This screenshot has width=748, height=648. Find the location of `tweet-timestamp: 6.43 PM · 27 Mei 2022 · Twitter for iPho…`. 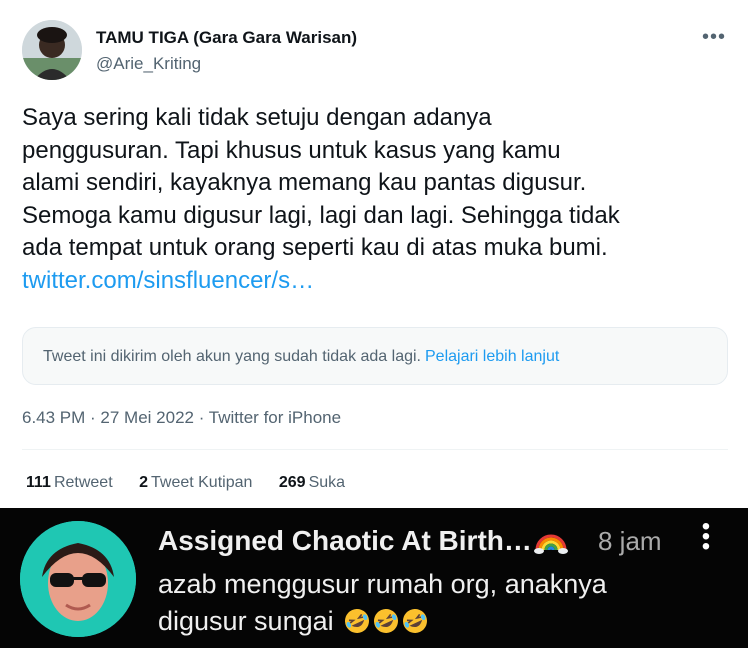

tweet-timestamp: 6.43 PM · 27 Mei 2022 · Twitter for iPho… is located at coordinates (181, 418).